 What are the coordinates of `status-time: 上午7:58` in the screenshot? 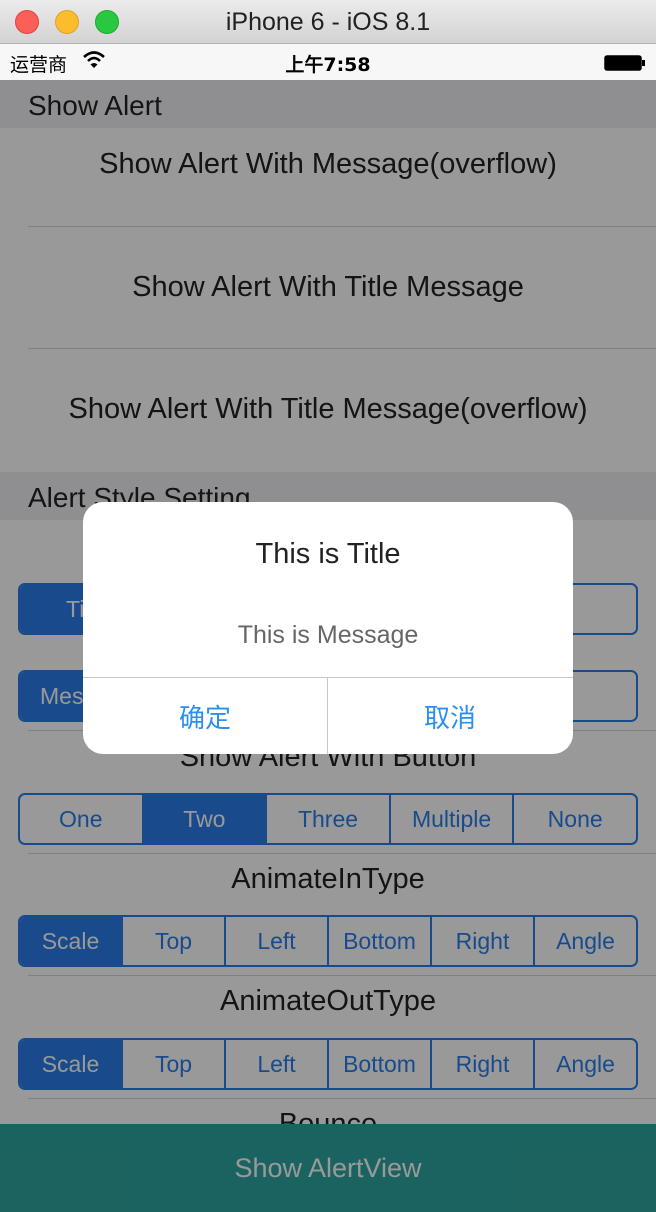 It's located at (328, 65).